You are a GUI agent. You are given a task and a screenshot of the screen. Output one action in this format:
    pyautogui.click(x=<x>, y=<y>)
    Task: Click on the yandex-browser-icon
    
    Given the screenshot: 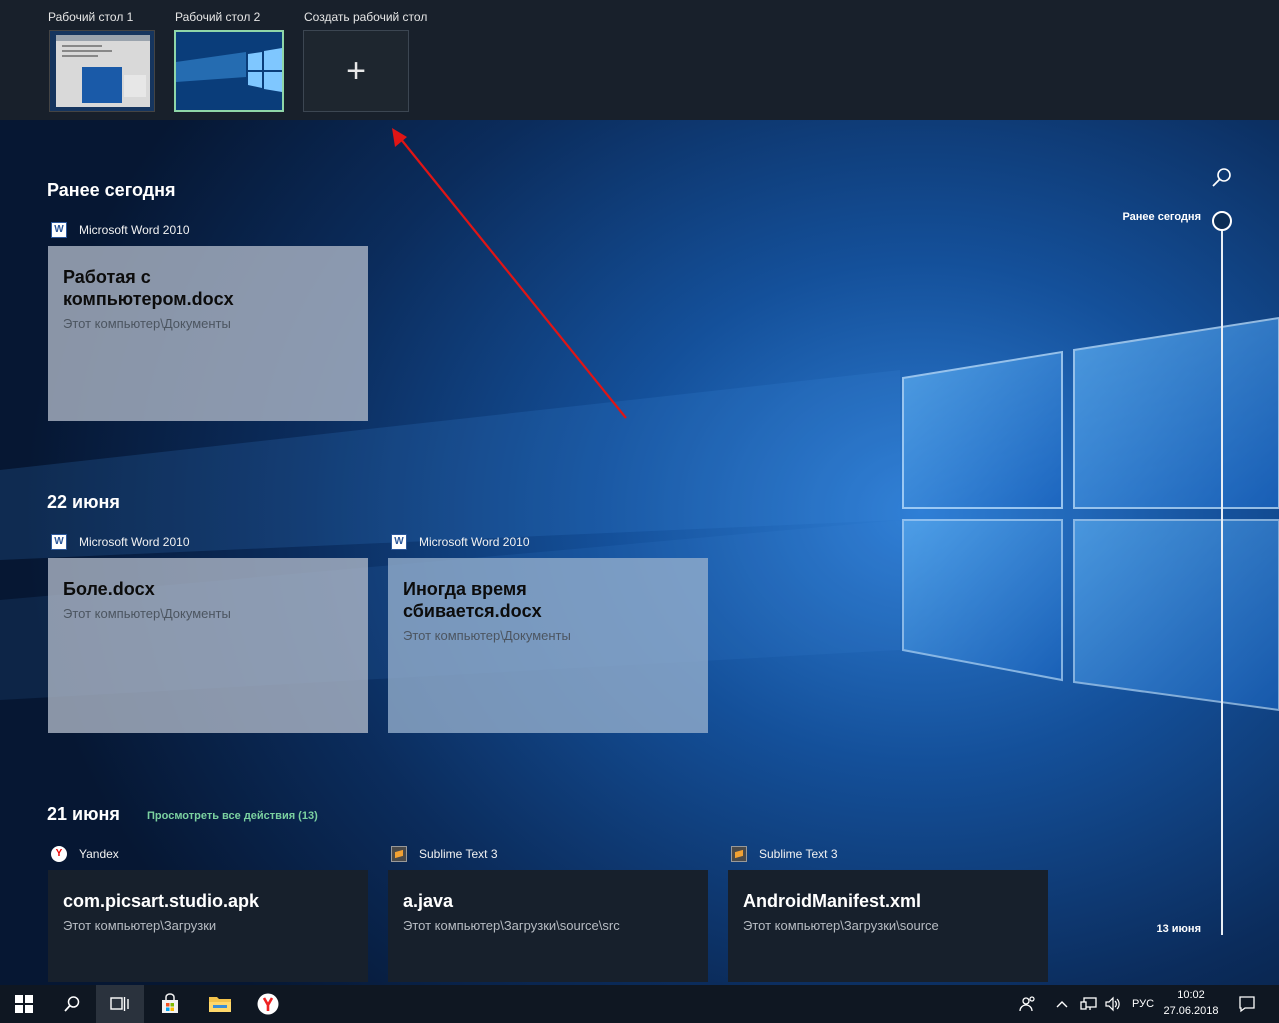 What is the action you would take?
    pyautogui.click(x=268, y=1004)
    